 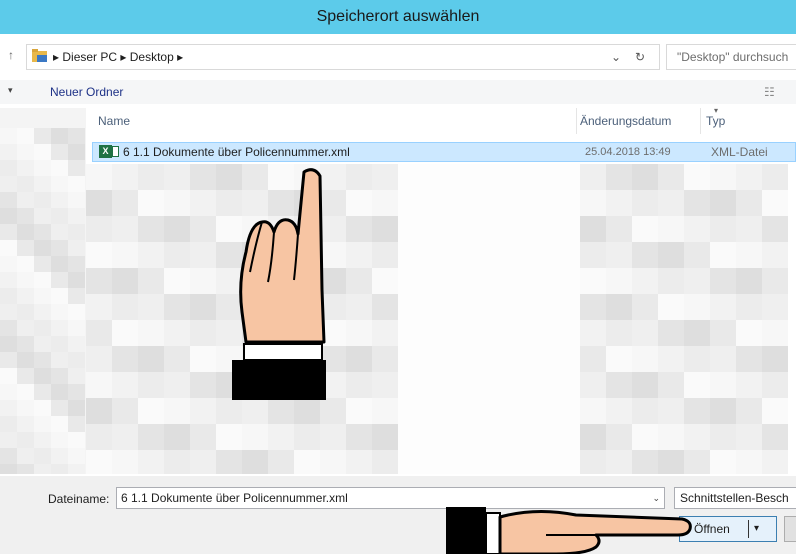 What do you see at coordinates (343, 57) in the screenshot?
I see `address-bar: ▸ Dieser PC ▸ Desktop ▸ ⌄ ↻` at bounding box center [343, 57].